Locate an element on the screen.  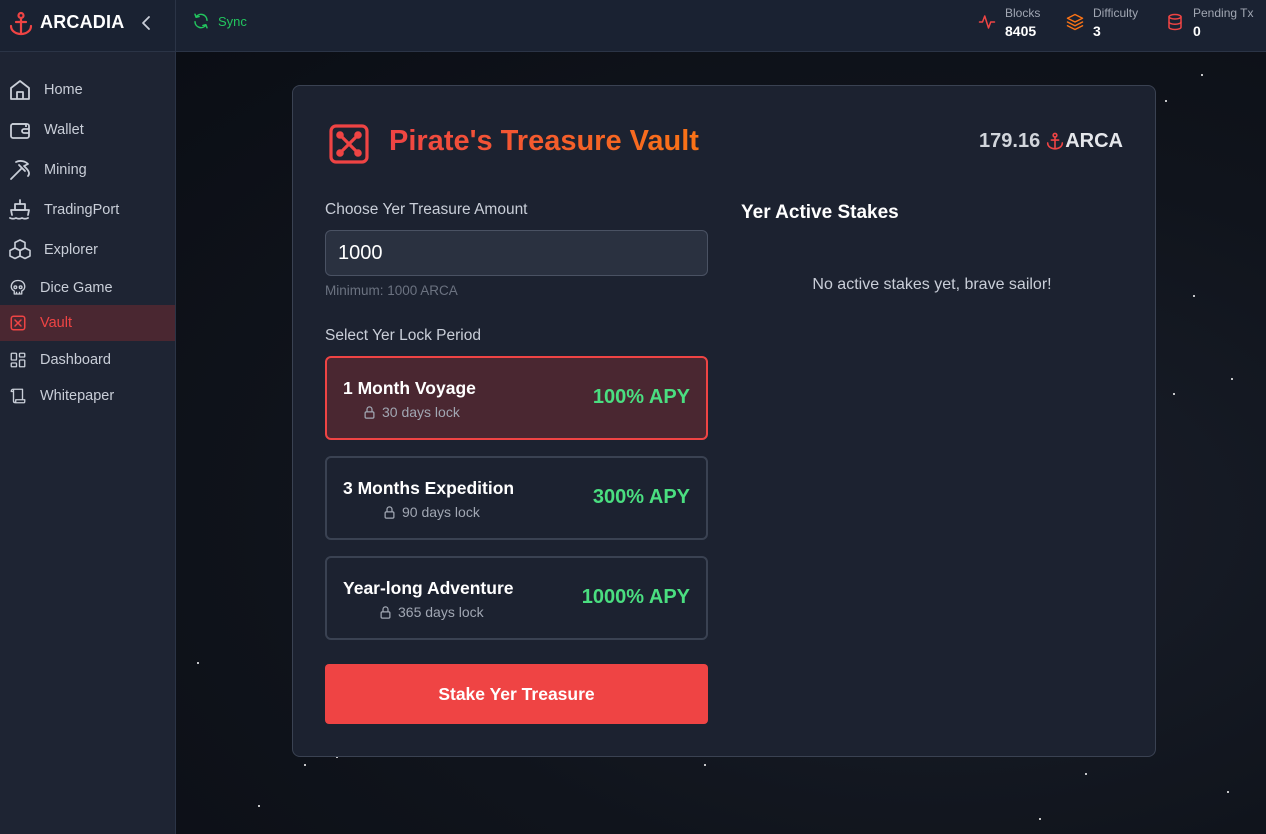
period-name: Year-long Adventure is located at coordinates (428, 588).